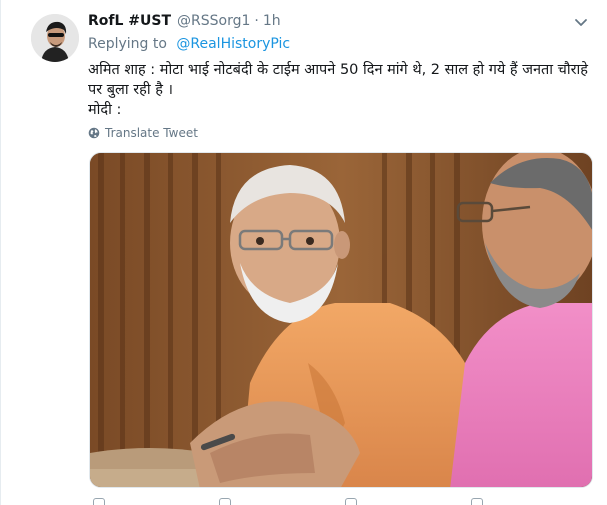  Describe the element at coordinates (477, 501) in the screenshot. I see `share-icon` at that location.